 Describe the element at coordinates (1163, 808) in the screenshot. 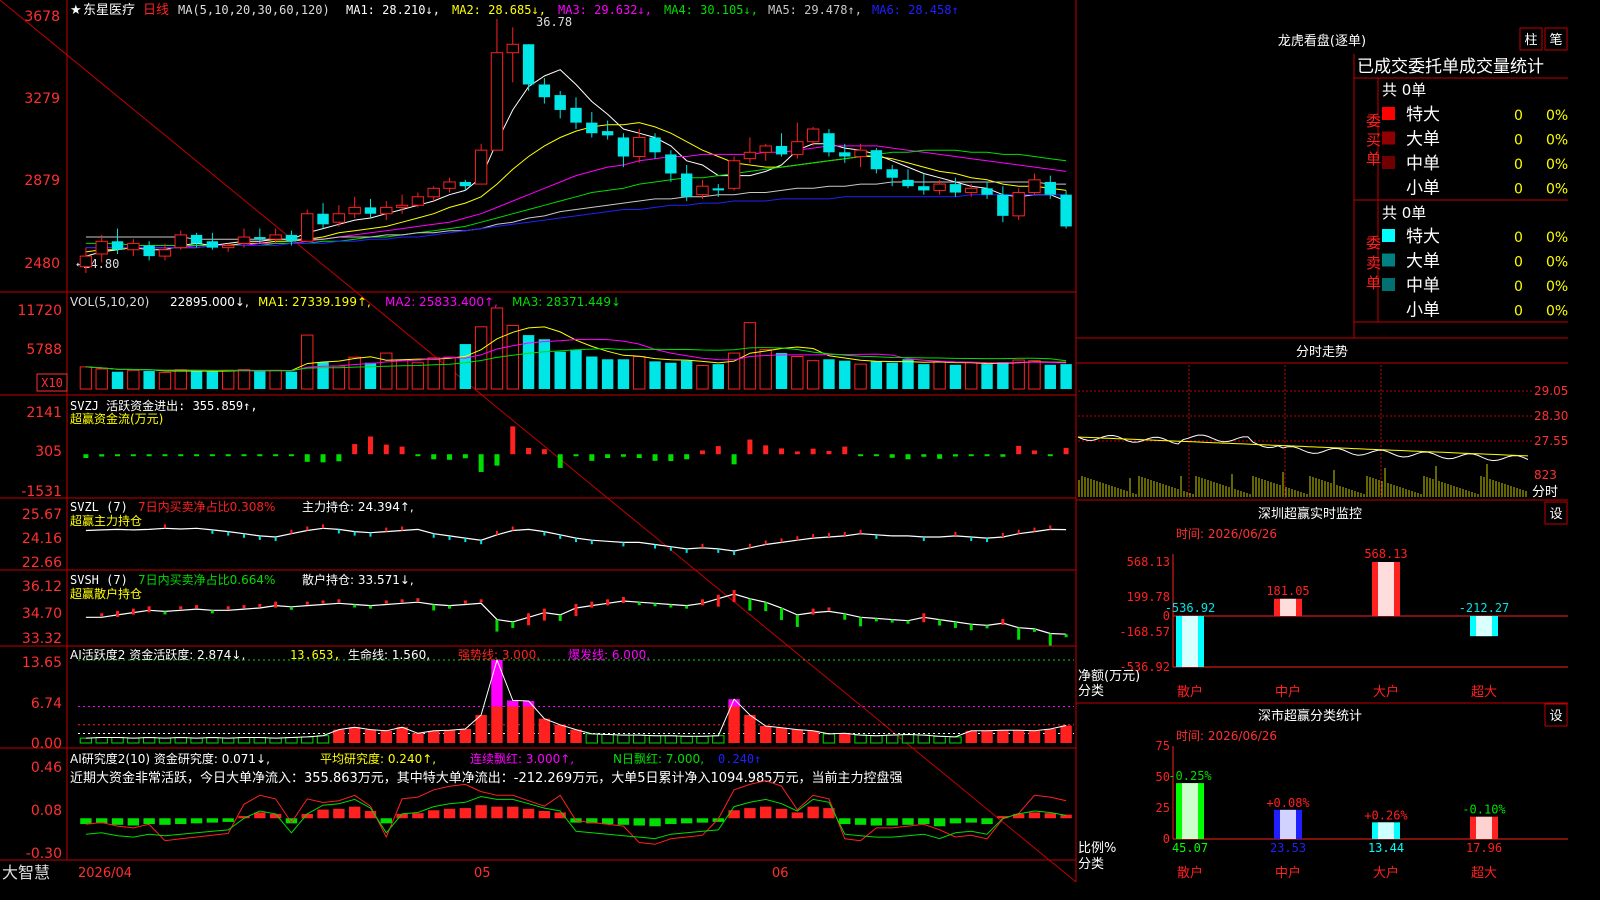

I see `cls-axis-tick: 25` at that location.